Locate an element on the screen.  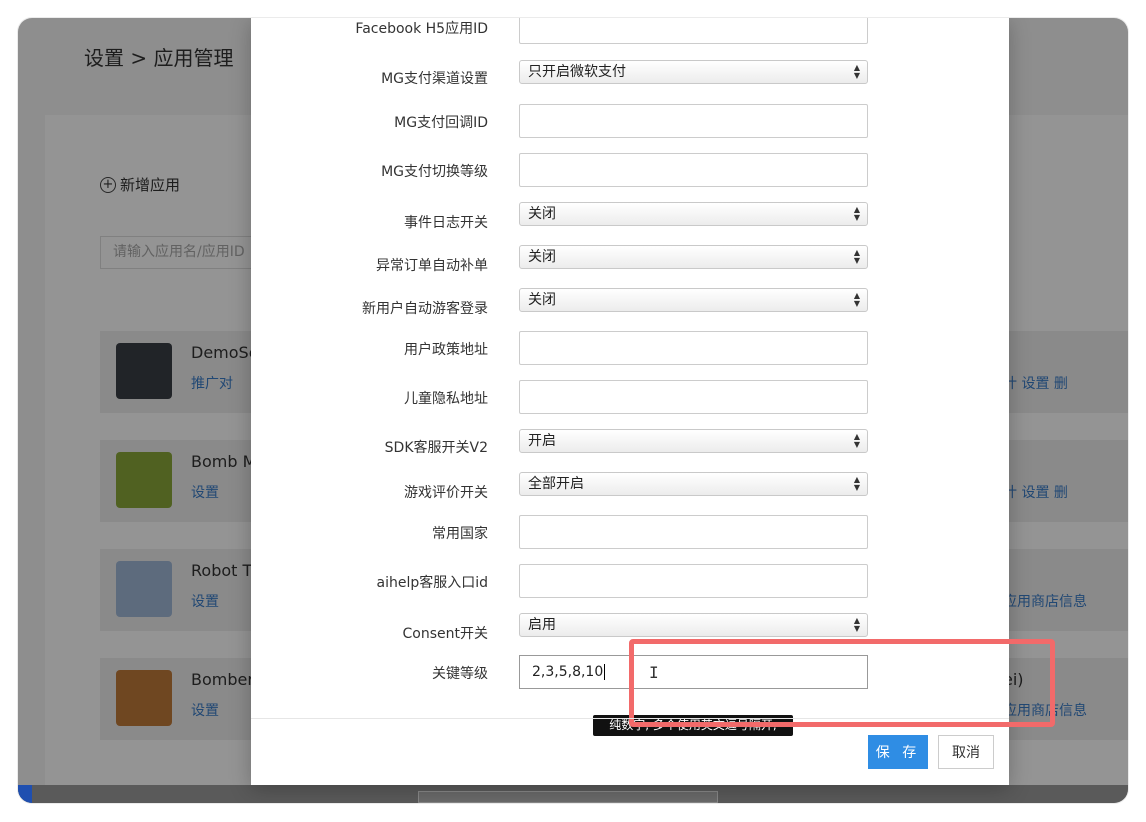
form-row-user-policy-url: 用户政策地址 is located at coordinates (630, 348).